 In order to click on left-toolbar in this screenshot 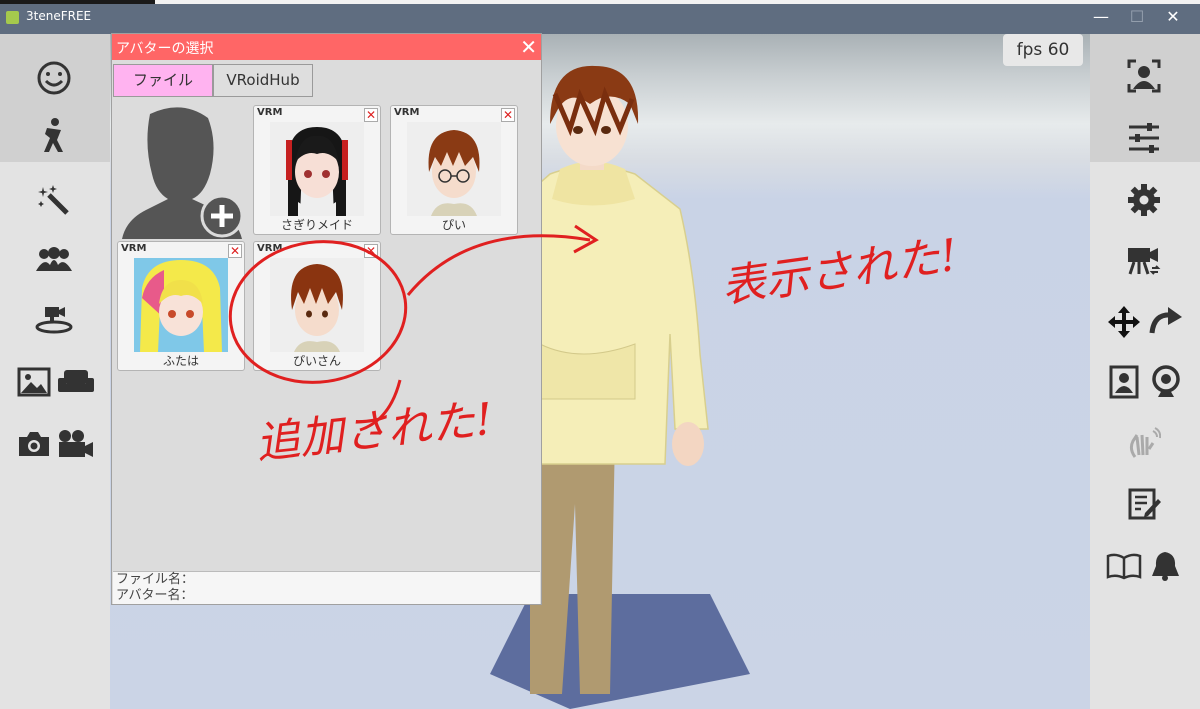, I will do `click(55, 371)`.